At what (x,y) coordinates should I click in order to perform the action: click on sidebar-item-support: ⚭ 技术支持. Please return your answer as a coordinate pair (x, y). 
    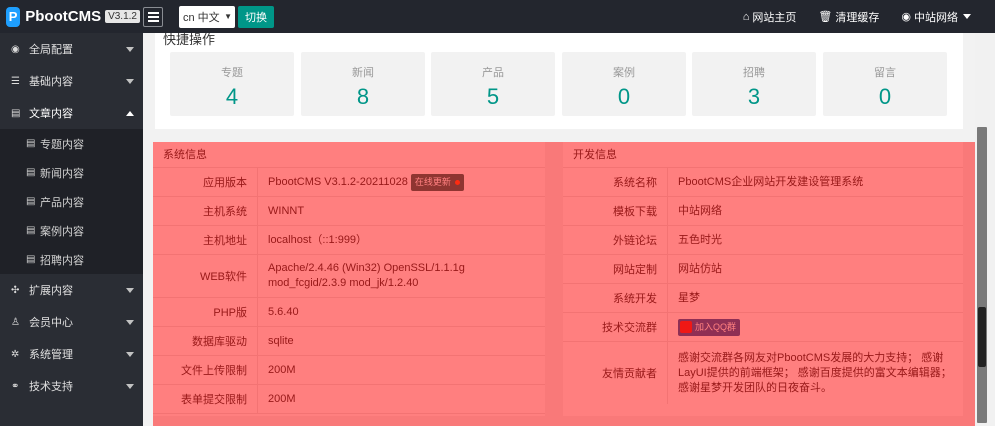
    Looking at the image, I should click on (71, 386).